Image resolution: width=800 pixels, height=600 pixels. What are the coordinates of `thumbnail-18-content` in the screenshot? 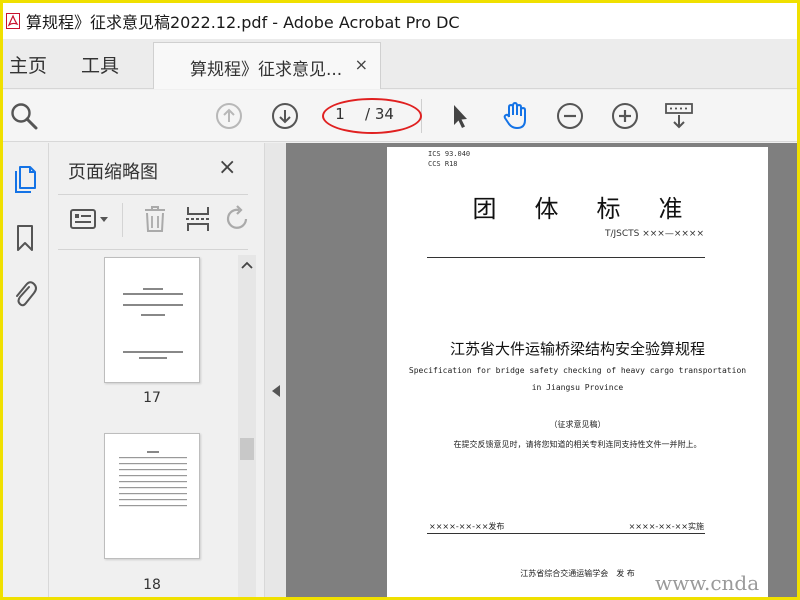 It's located at (153, 479).